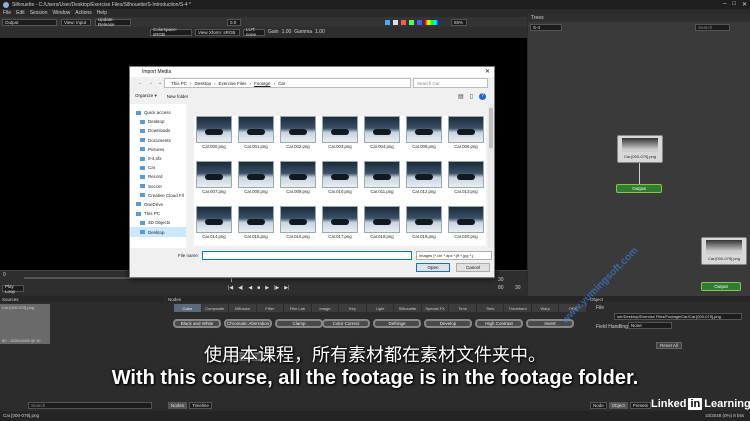 The width and height of the screenshot is (750, 421). What do you see at coordinates (501, 280) in the screenshot?
I see `timeline-current: 30` at bounding box center [501, 280].